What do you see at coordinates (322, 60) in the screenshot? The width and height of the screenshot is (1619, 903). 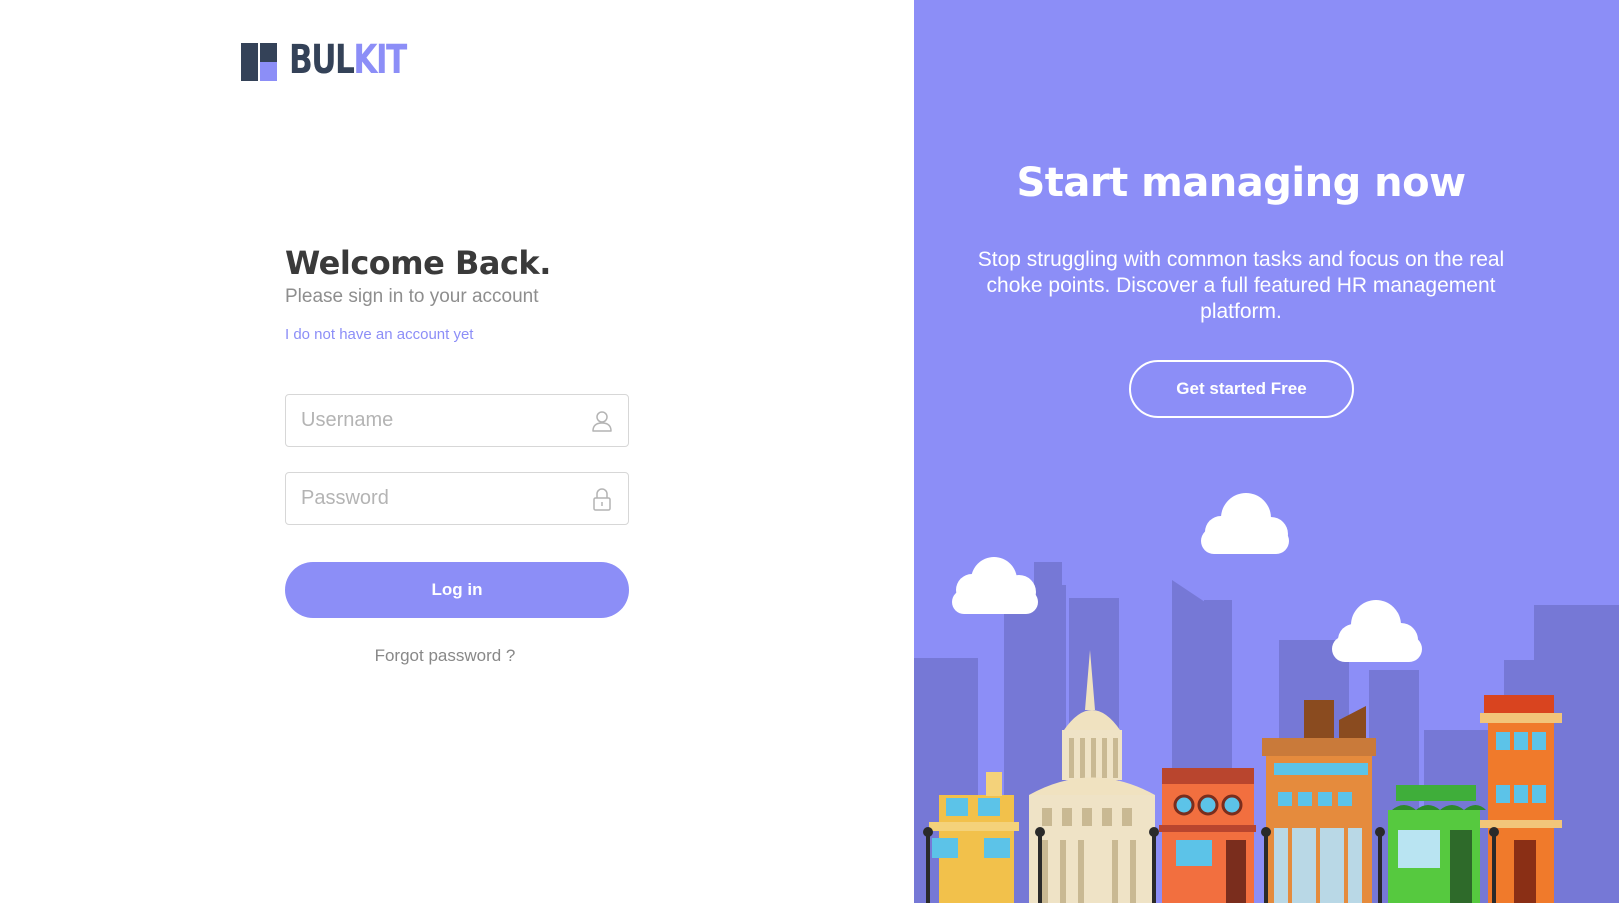 I see `logo-text-dark: BUL` at bounding box center [322, 60].